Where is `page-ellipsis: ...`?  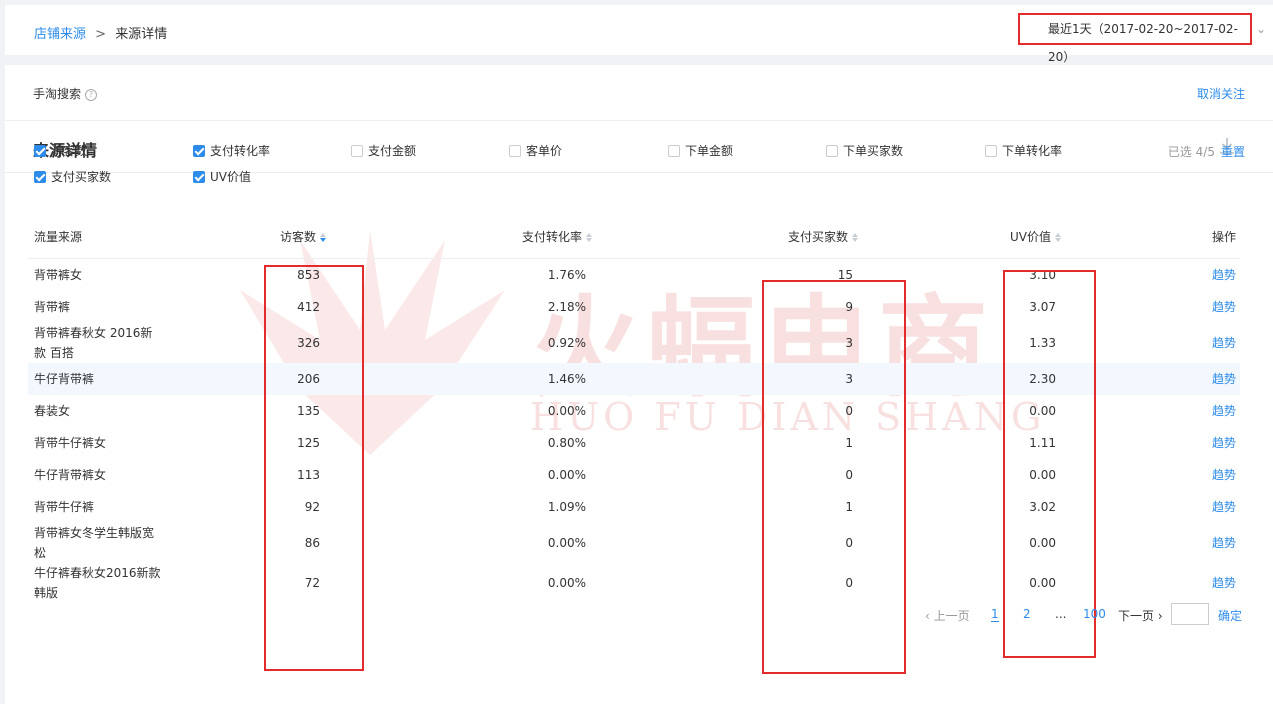 page-ellipsis: ... is located at coordinates (1061, 614).